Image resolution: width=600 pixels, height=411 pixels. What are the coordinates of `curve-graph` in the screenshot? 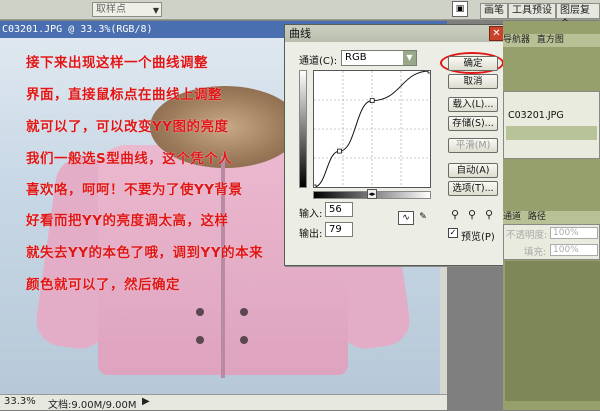 It's located at (372, 129).